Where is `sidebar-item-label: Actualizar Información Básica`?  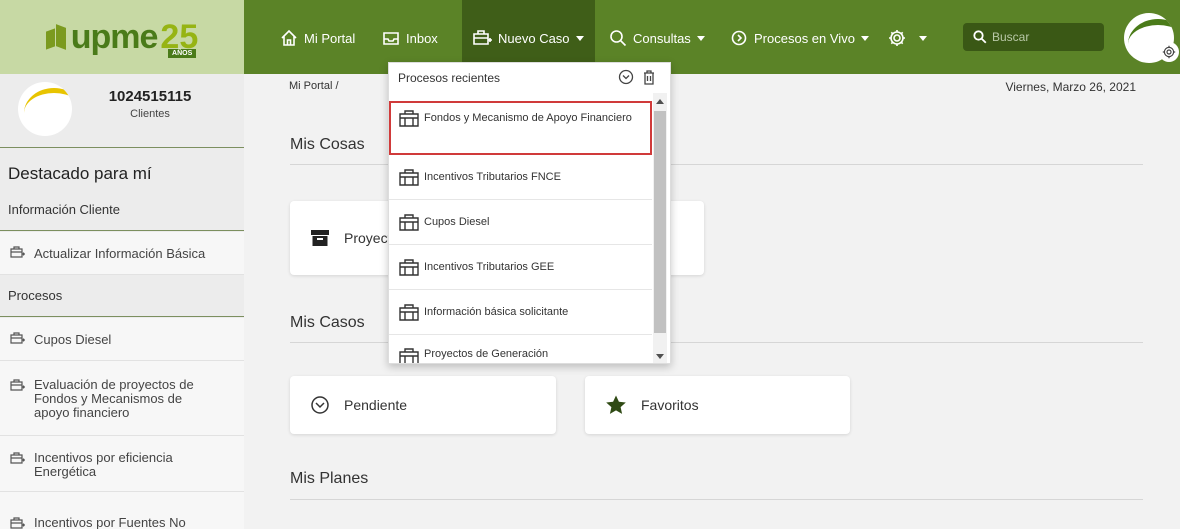 sidebar-item-label: Actualizar Información Básica is located at coordinates (120, 253).